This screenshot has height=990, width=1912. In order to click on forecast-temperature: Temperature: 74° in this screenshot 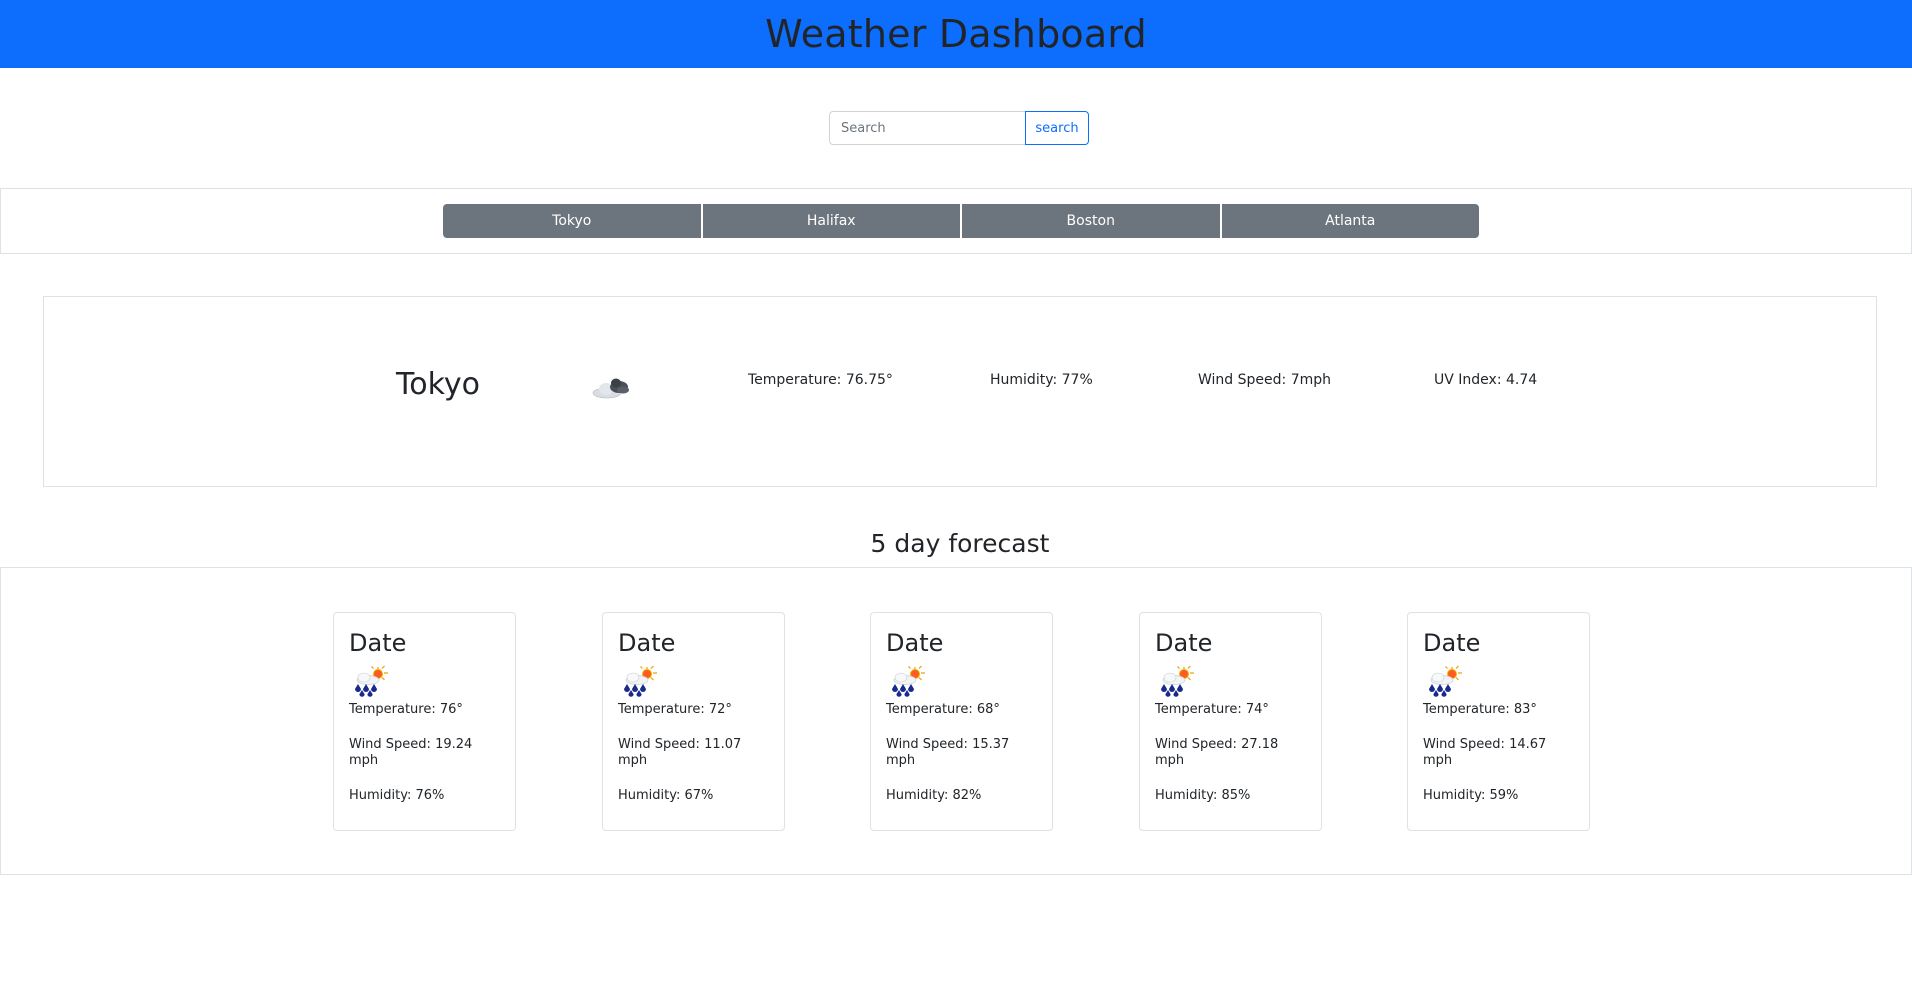, I will do `click(1212, 709)`.